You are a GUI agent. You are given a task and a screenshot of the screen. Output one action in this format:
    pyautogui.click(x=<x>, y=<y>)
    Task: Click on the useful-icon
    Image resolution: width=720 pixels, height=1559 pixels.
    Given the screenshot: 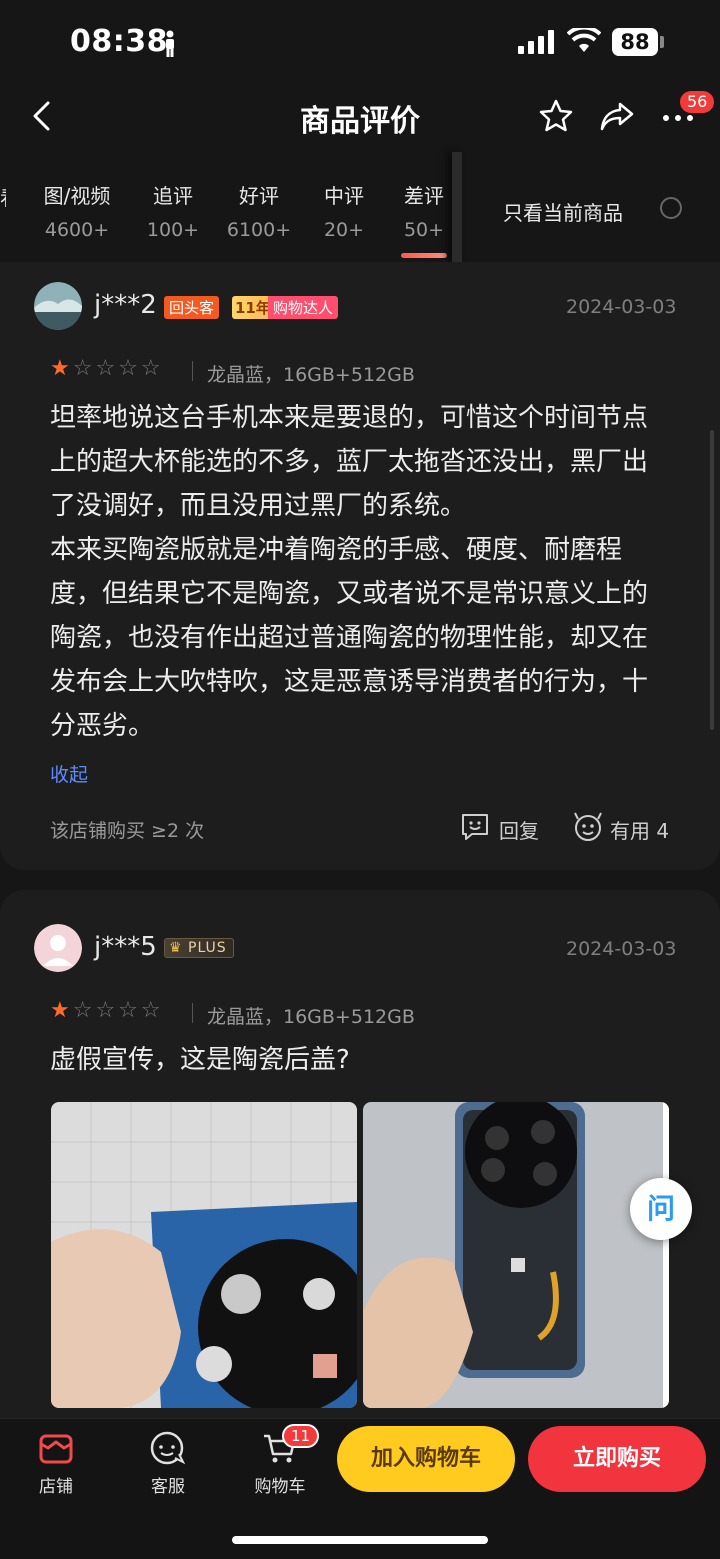 What is the action you would take?
    pyautogui.click(x=588, y=826)
    